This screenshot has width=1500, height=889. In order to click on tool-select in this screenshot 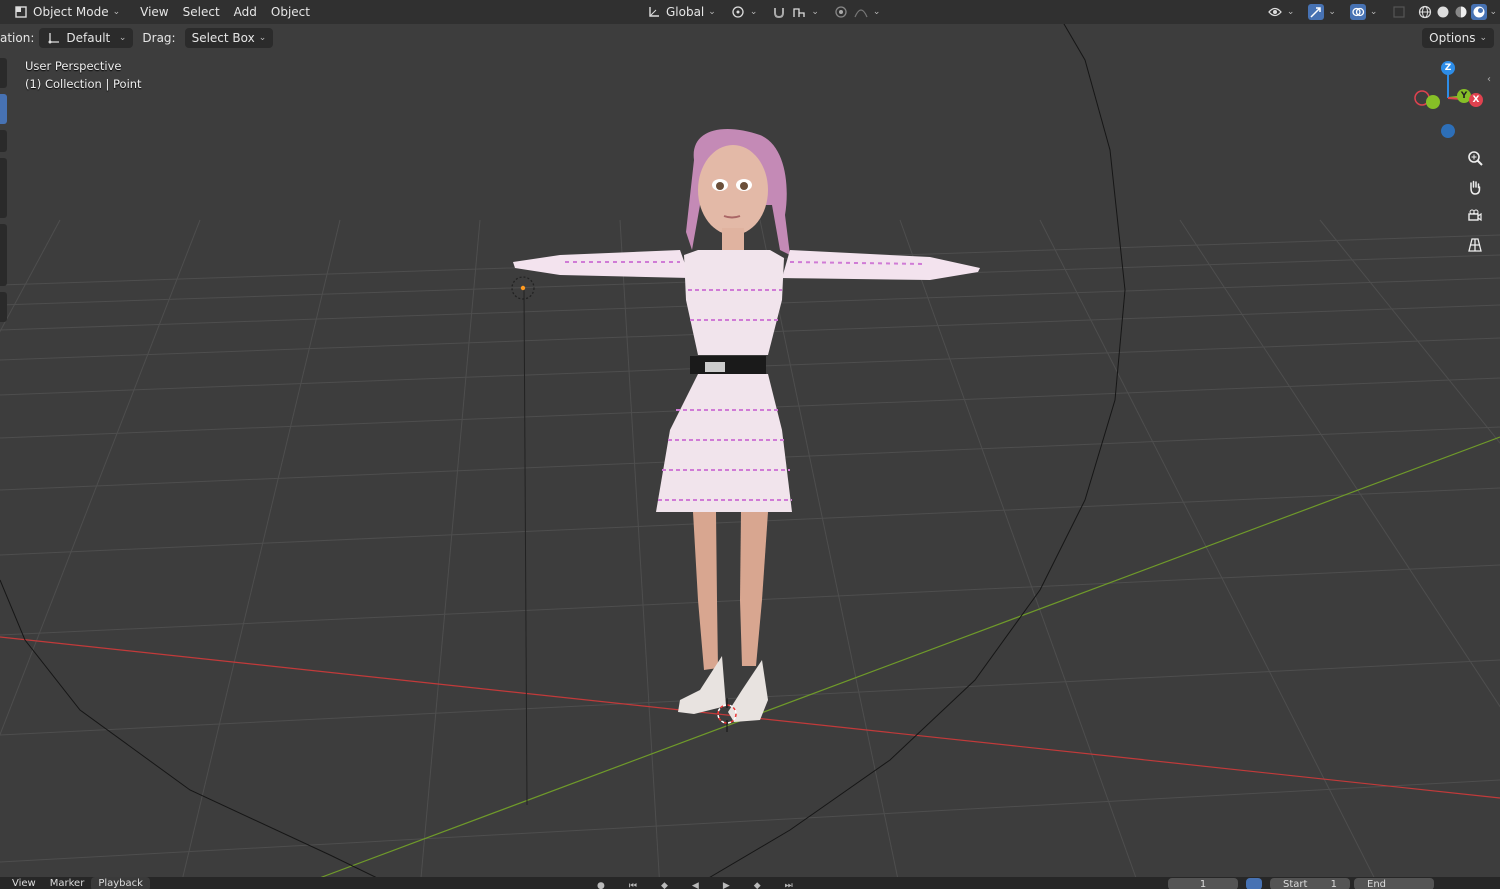, I will do `click(3, 73)`.